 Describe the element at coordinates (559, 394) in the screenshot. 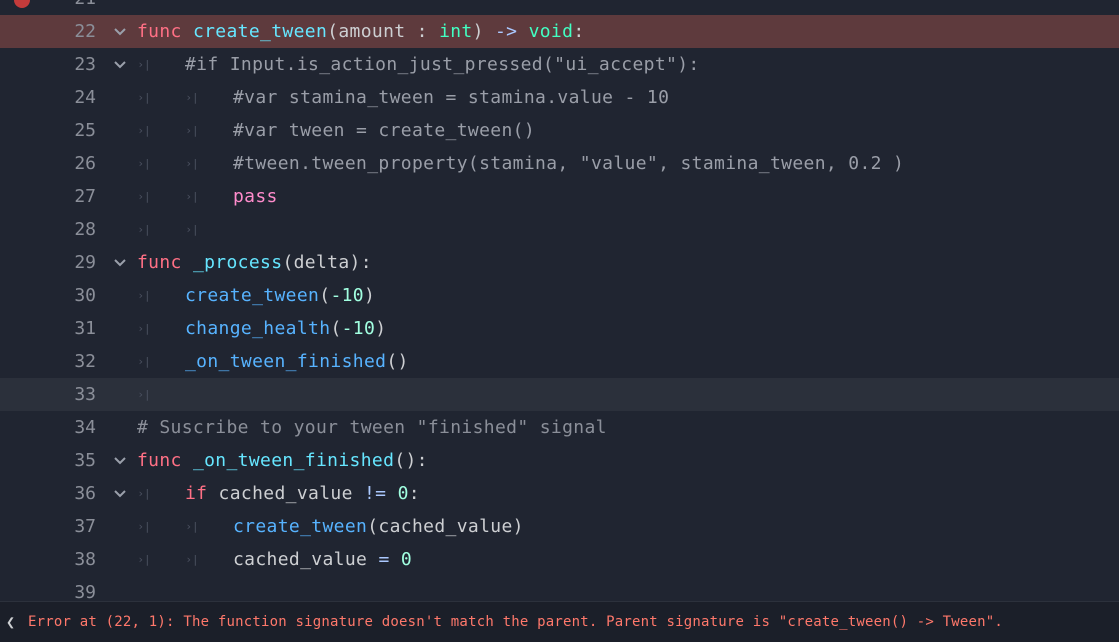

I see `code-line: 33 ›|` at that location.